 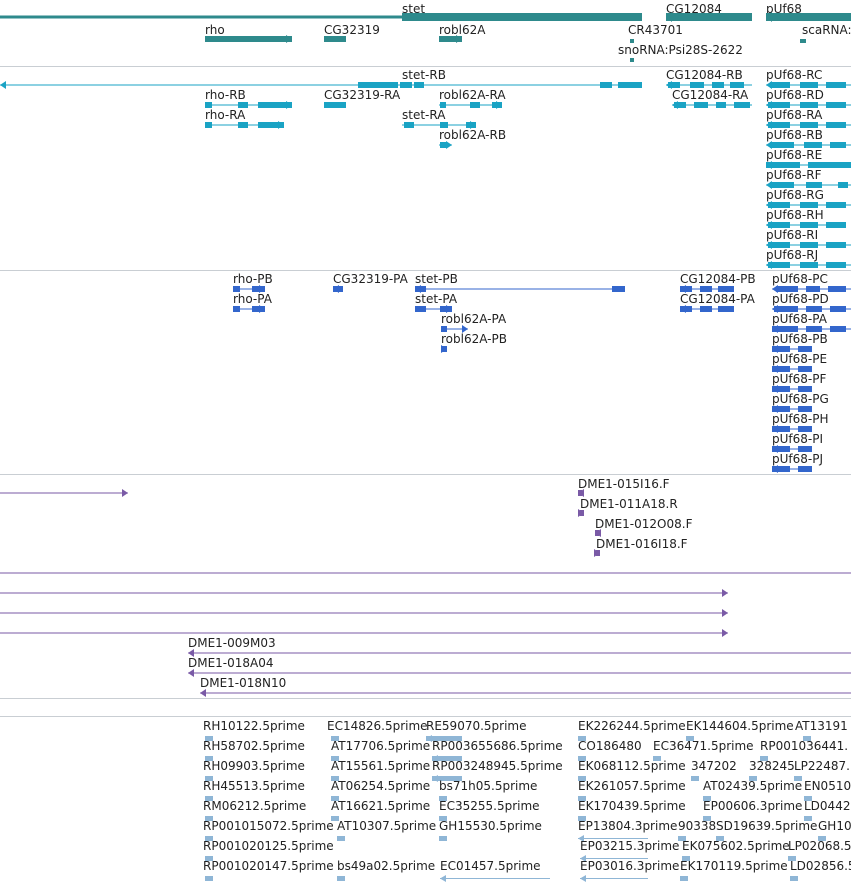 I want to click on feature-label: EN0510, so click(x=827, y=786).